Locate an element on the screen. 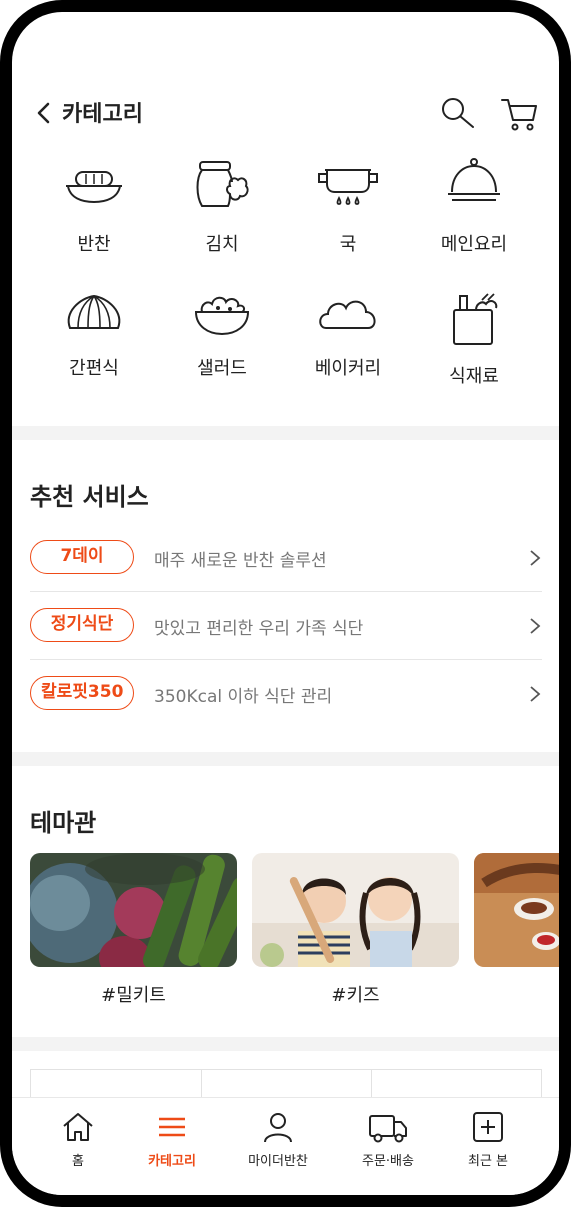 This screenshot has width=571, height=1207. service-badge: 정기식단 is located at coordinates (82, 625).